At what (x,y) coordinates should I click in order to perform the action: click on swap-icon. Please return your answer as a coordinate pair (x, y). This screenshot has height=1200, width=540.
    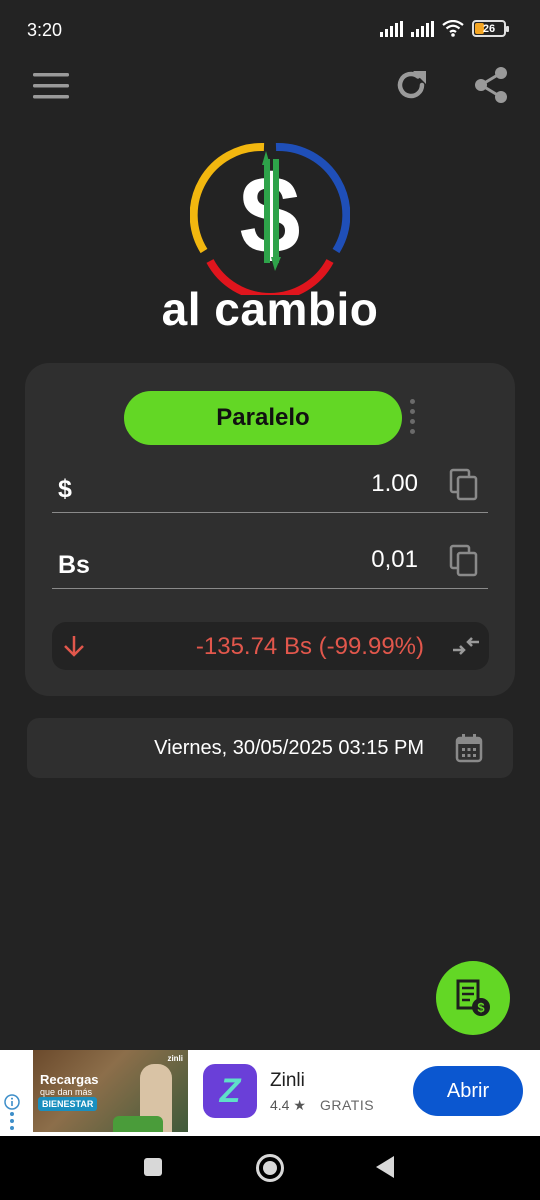
    Looking at the image, I should click on (466, 646).